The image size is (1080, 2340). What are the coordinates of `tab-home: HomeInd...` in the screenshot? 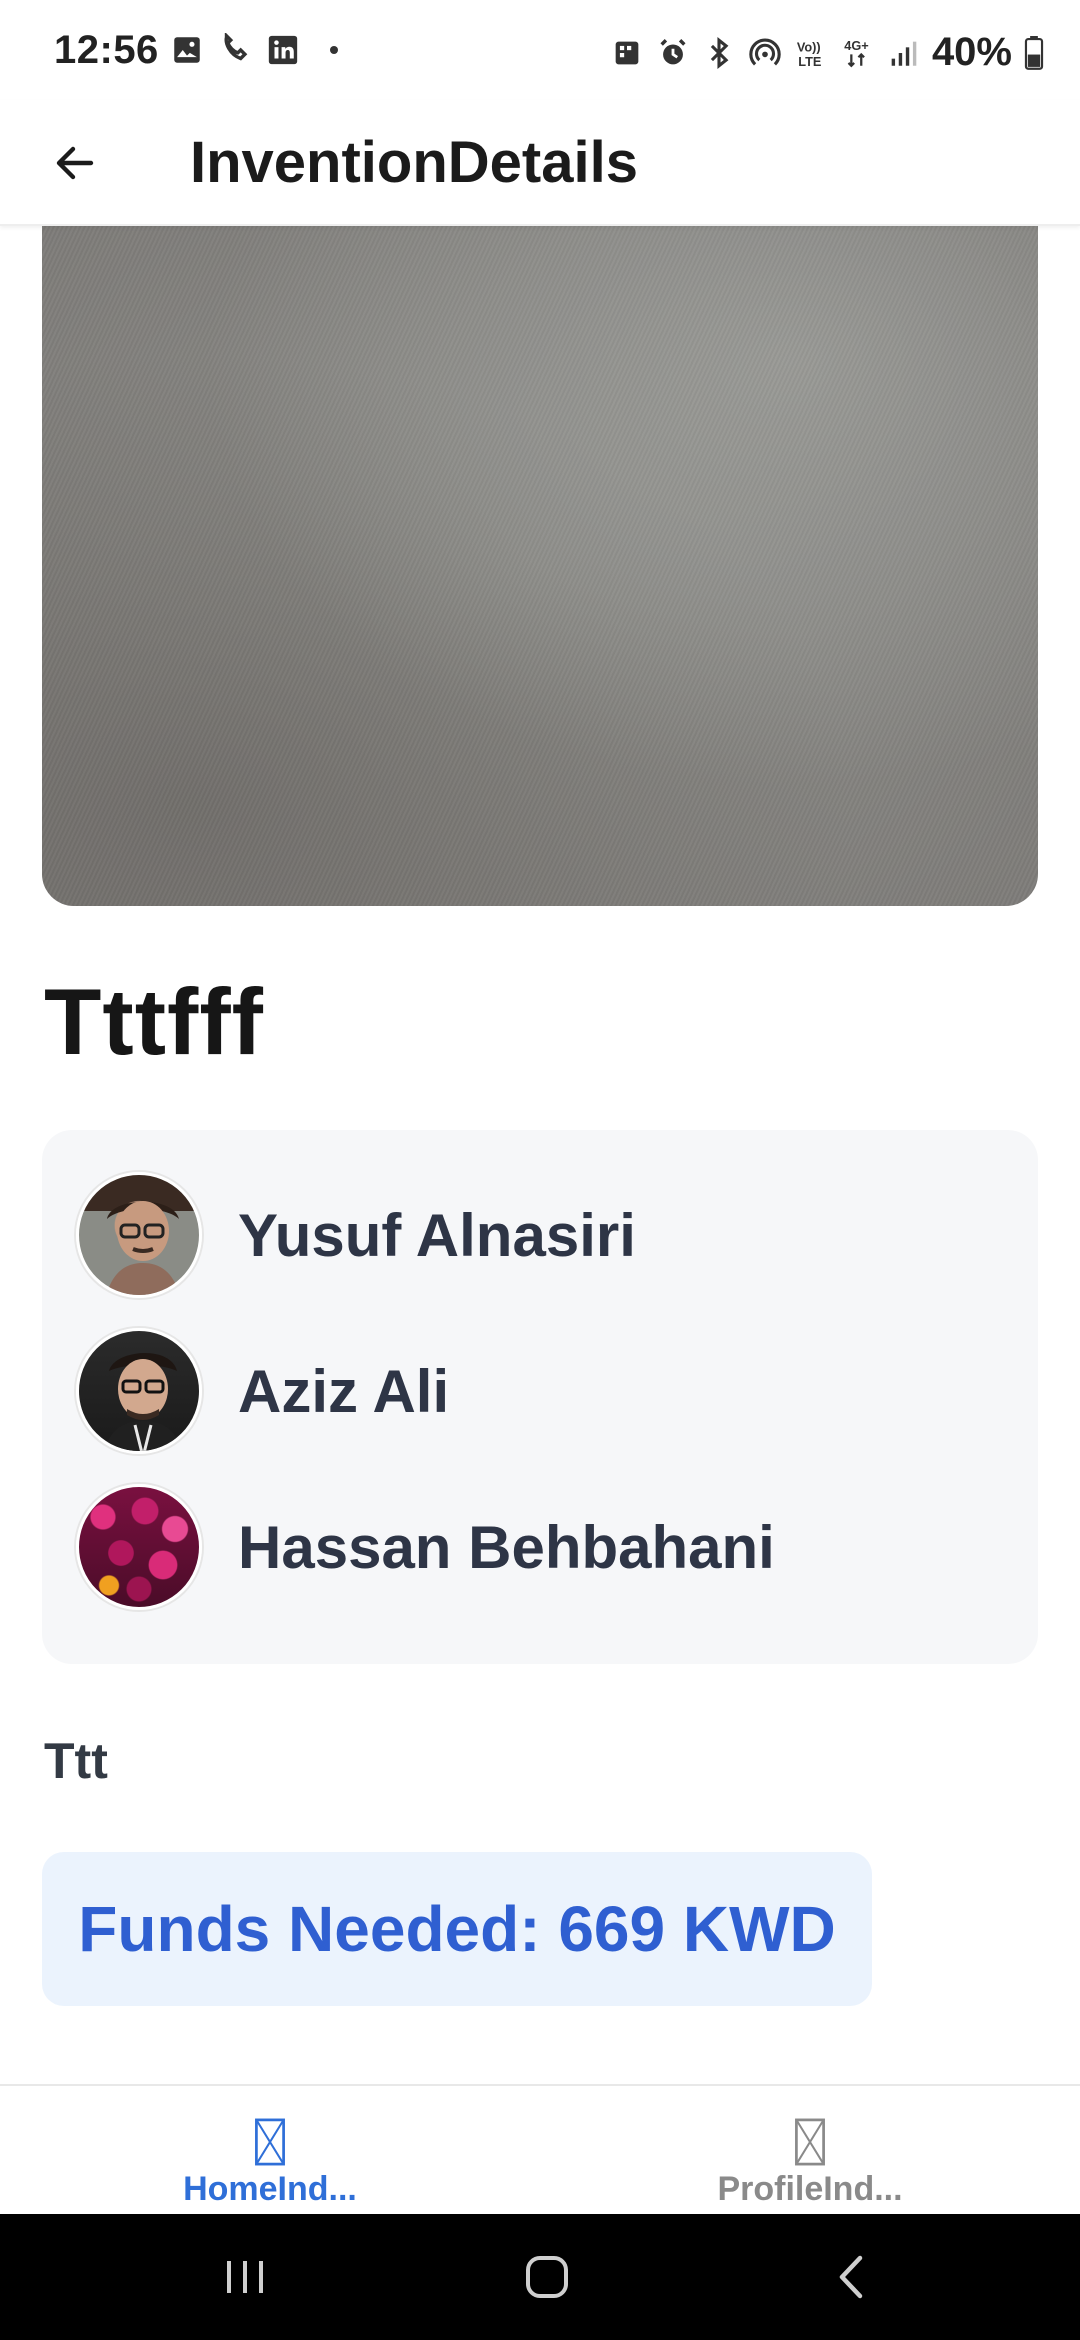 It's located at (270, 2151).